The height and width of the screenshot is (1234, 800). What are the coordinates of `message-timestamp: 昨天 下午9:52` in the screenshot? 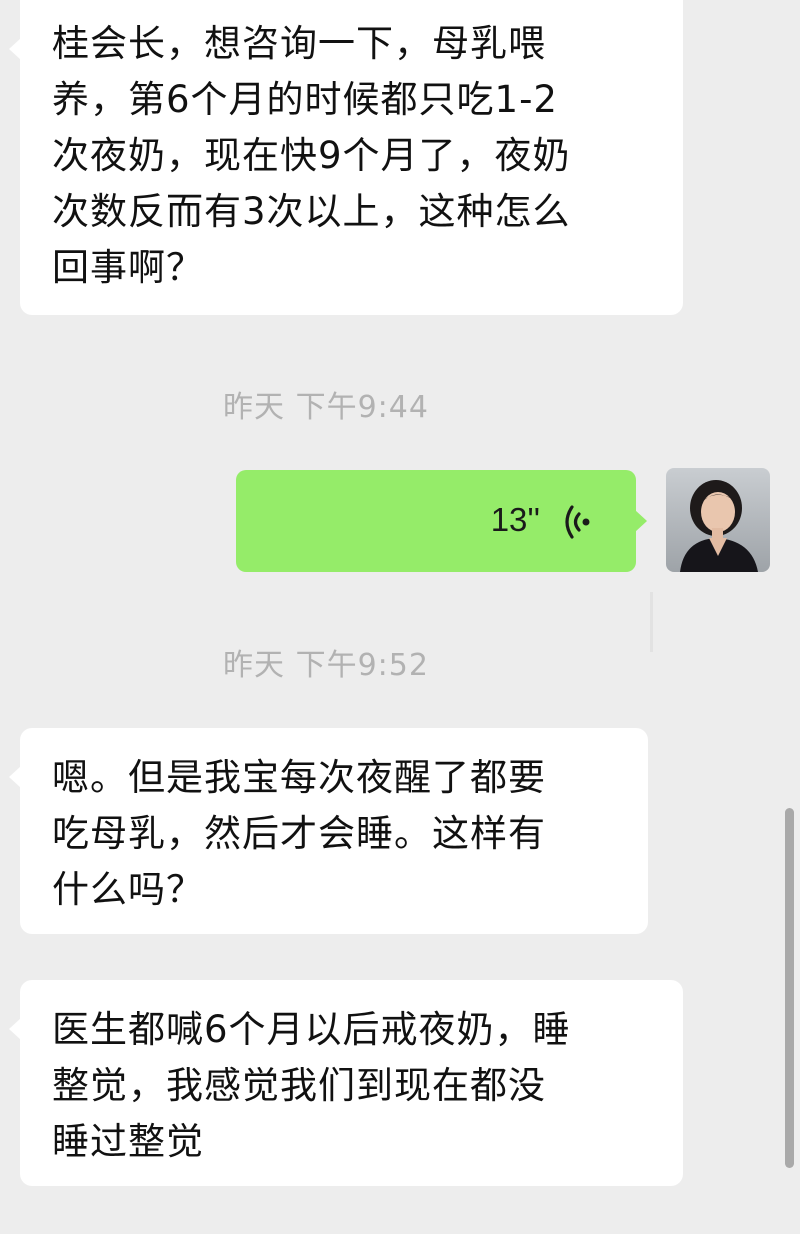 It's located at (326, 665).